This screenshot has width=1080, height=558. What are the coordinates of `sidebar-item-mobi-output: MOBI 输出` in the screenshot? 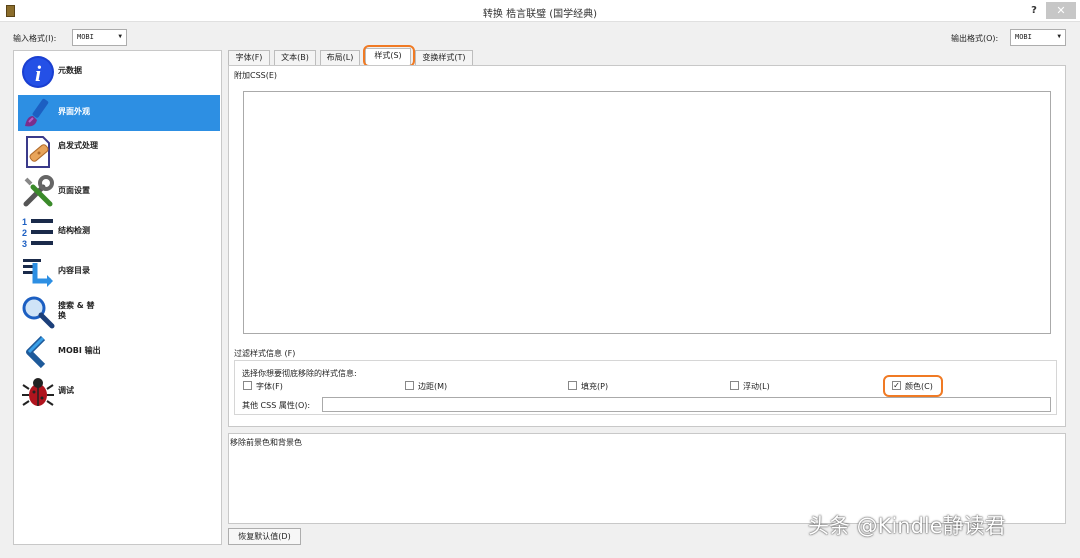 It's located at (119, 352).